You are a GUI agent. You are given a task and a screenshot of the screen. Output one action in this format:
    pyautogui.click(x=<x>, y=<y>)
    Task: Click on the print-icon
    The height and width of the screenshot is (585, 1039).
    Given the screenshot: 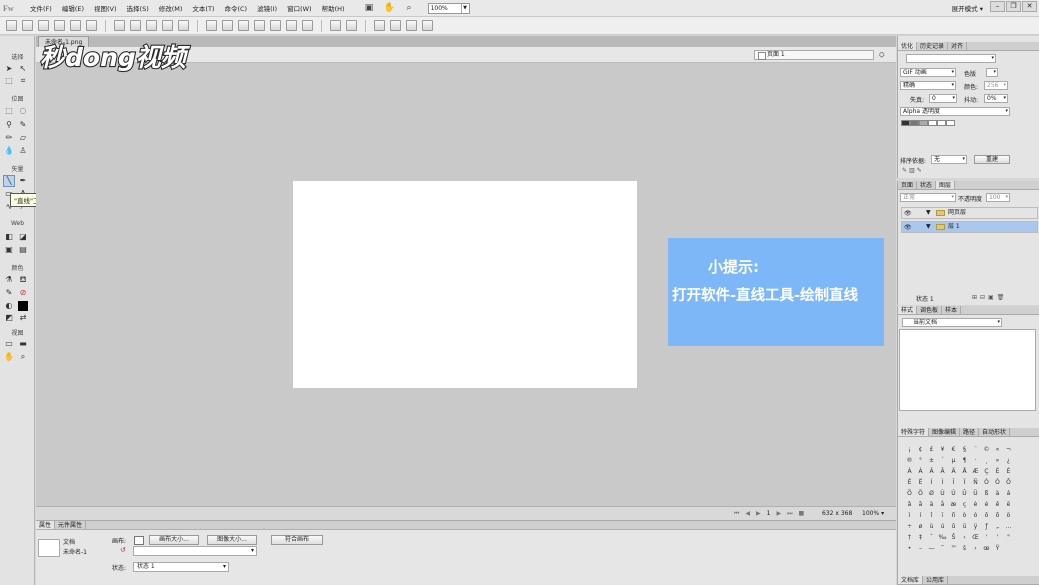 What is the action you would take?
    pyautogui.click(x=91, y=25)
    